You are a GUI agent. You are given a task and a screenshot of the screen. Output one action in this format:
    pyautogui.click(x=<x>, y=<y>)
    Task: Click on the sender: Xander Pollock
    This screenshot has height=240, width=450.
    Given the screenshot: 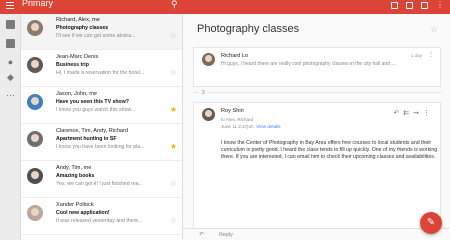 What is the action you would take?
    pyautogui.click(x=75, y=205)
    